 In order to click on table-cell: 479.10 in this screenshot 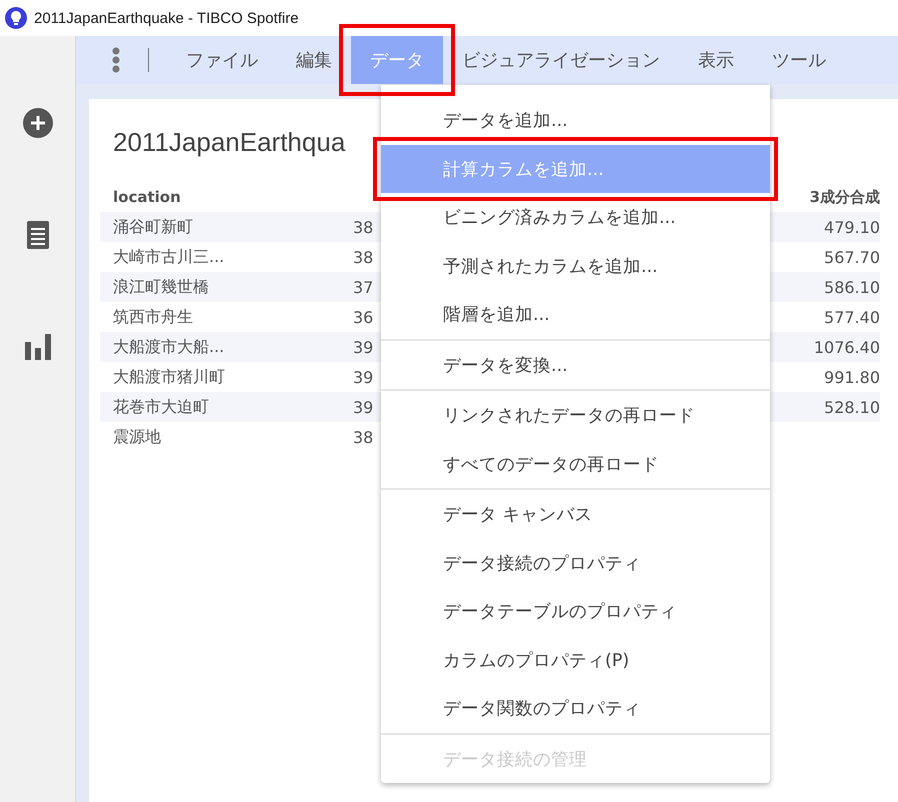, I will do `click(852, 227)`.